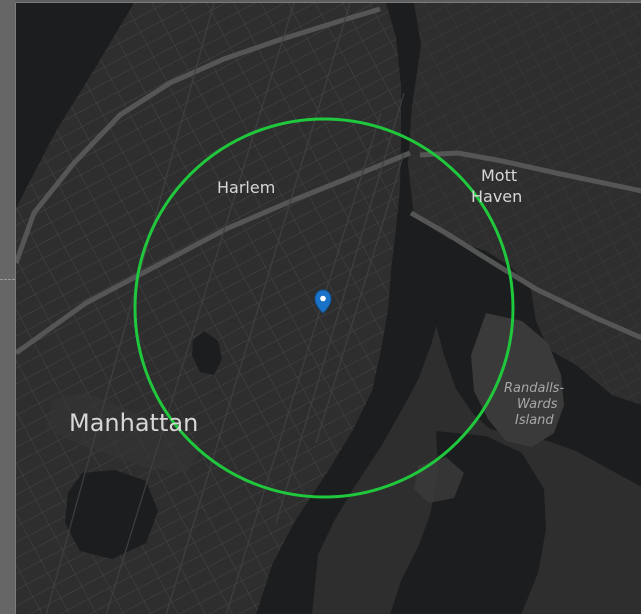 The height and width of the screenshot is (614, 641). Describe the element at coordinates (7, 279) in the screenshot. I see `dashed-guide-line` at that location.